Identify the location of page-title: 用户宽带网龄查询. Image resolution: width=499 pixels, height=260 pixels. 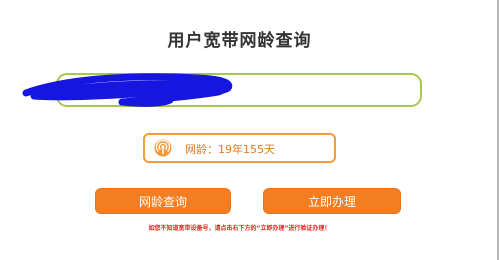
(239, 41).